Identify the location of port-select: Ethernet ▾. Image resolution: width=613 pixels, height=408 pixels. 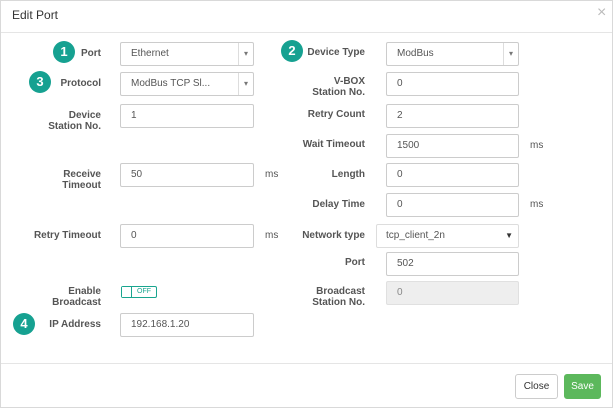
(187, 54).